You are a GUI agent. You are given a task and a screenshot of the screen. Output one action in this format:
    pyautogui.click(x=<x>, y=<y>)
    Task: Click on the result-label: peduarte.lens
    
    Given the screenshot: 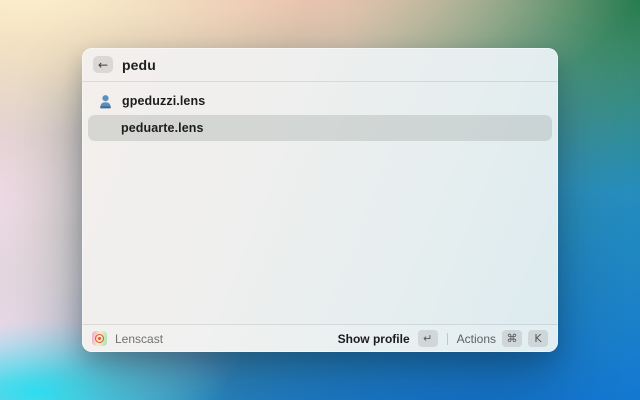 What is the action you would take?
    pyautogui.click(x=162, y=128)
    